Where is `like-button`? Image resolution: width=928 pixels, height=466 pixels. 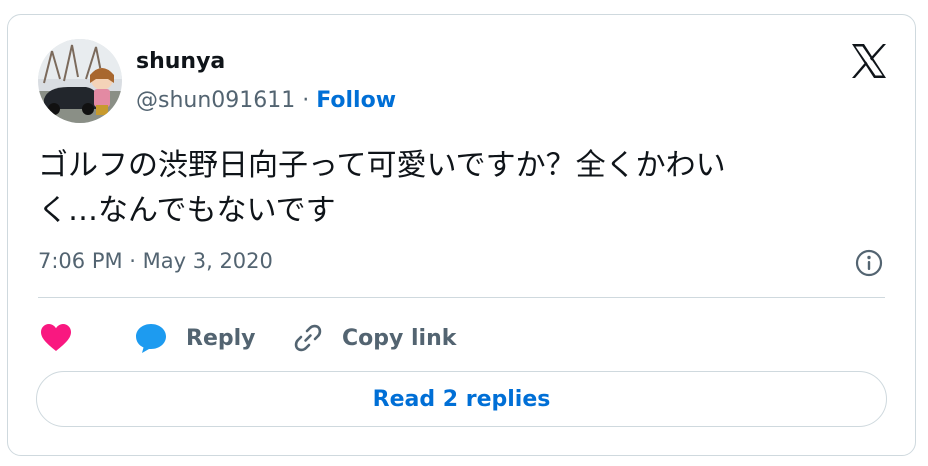 like-button is located at coordinates (56, 338).